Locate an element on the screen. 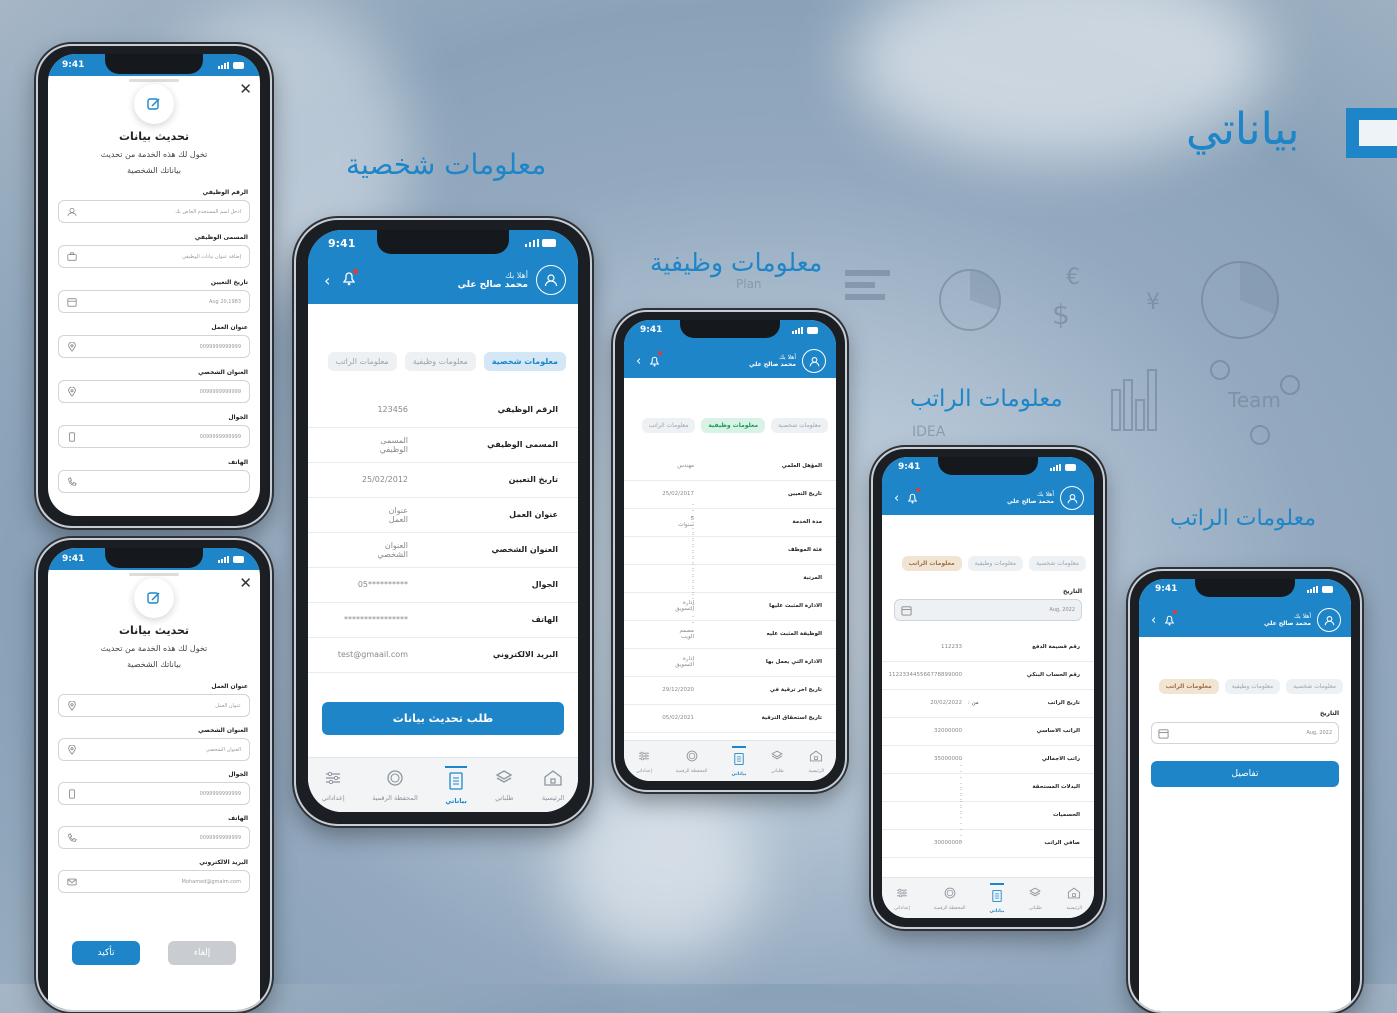  nav-label: المحفظة الرقمية is located at coordinates (691, 771).